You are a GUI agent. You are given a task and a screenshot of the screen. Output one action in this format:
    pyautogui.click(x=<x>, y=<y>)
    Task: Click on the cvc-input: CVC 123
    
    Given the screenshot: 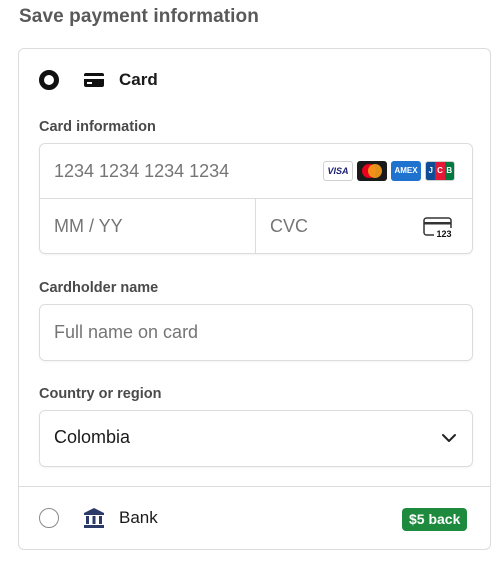 What is the action you would take?
    pyautogui.click(x=364, y=226)
    